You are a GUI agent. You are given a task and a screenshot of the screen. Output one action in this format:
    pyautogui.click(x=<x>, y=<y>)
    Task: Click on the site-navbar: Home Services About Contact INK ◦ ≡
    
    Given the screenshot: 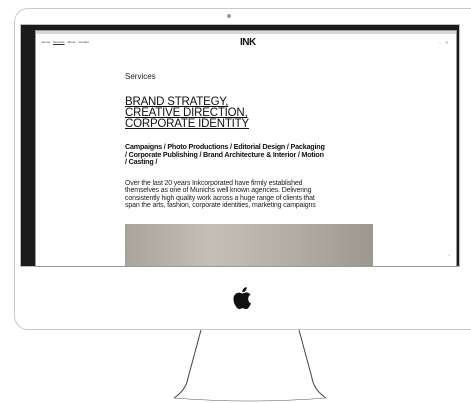 What is the action you would take?
    pyautogui.click(x=246, y=42)
    